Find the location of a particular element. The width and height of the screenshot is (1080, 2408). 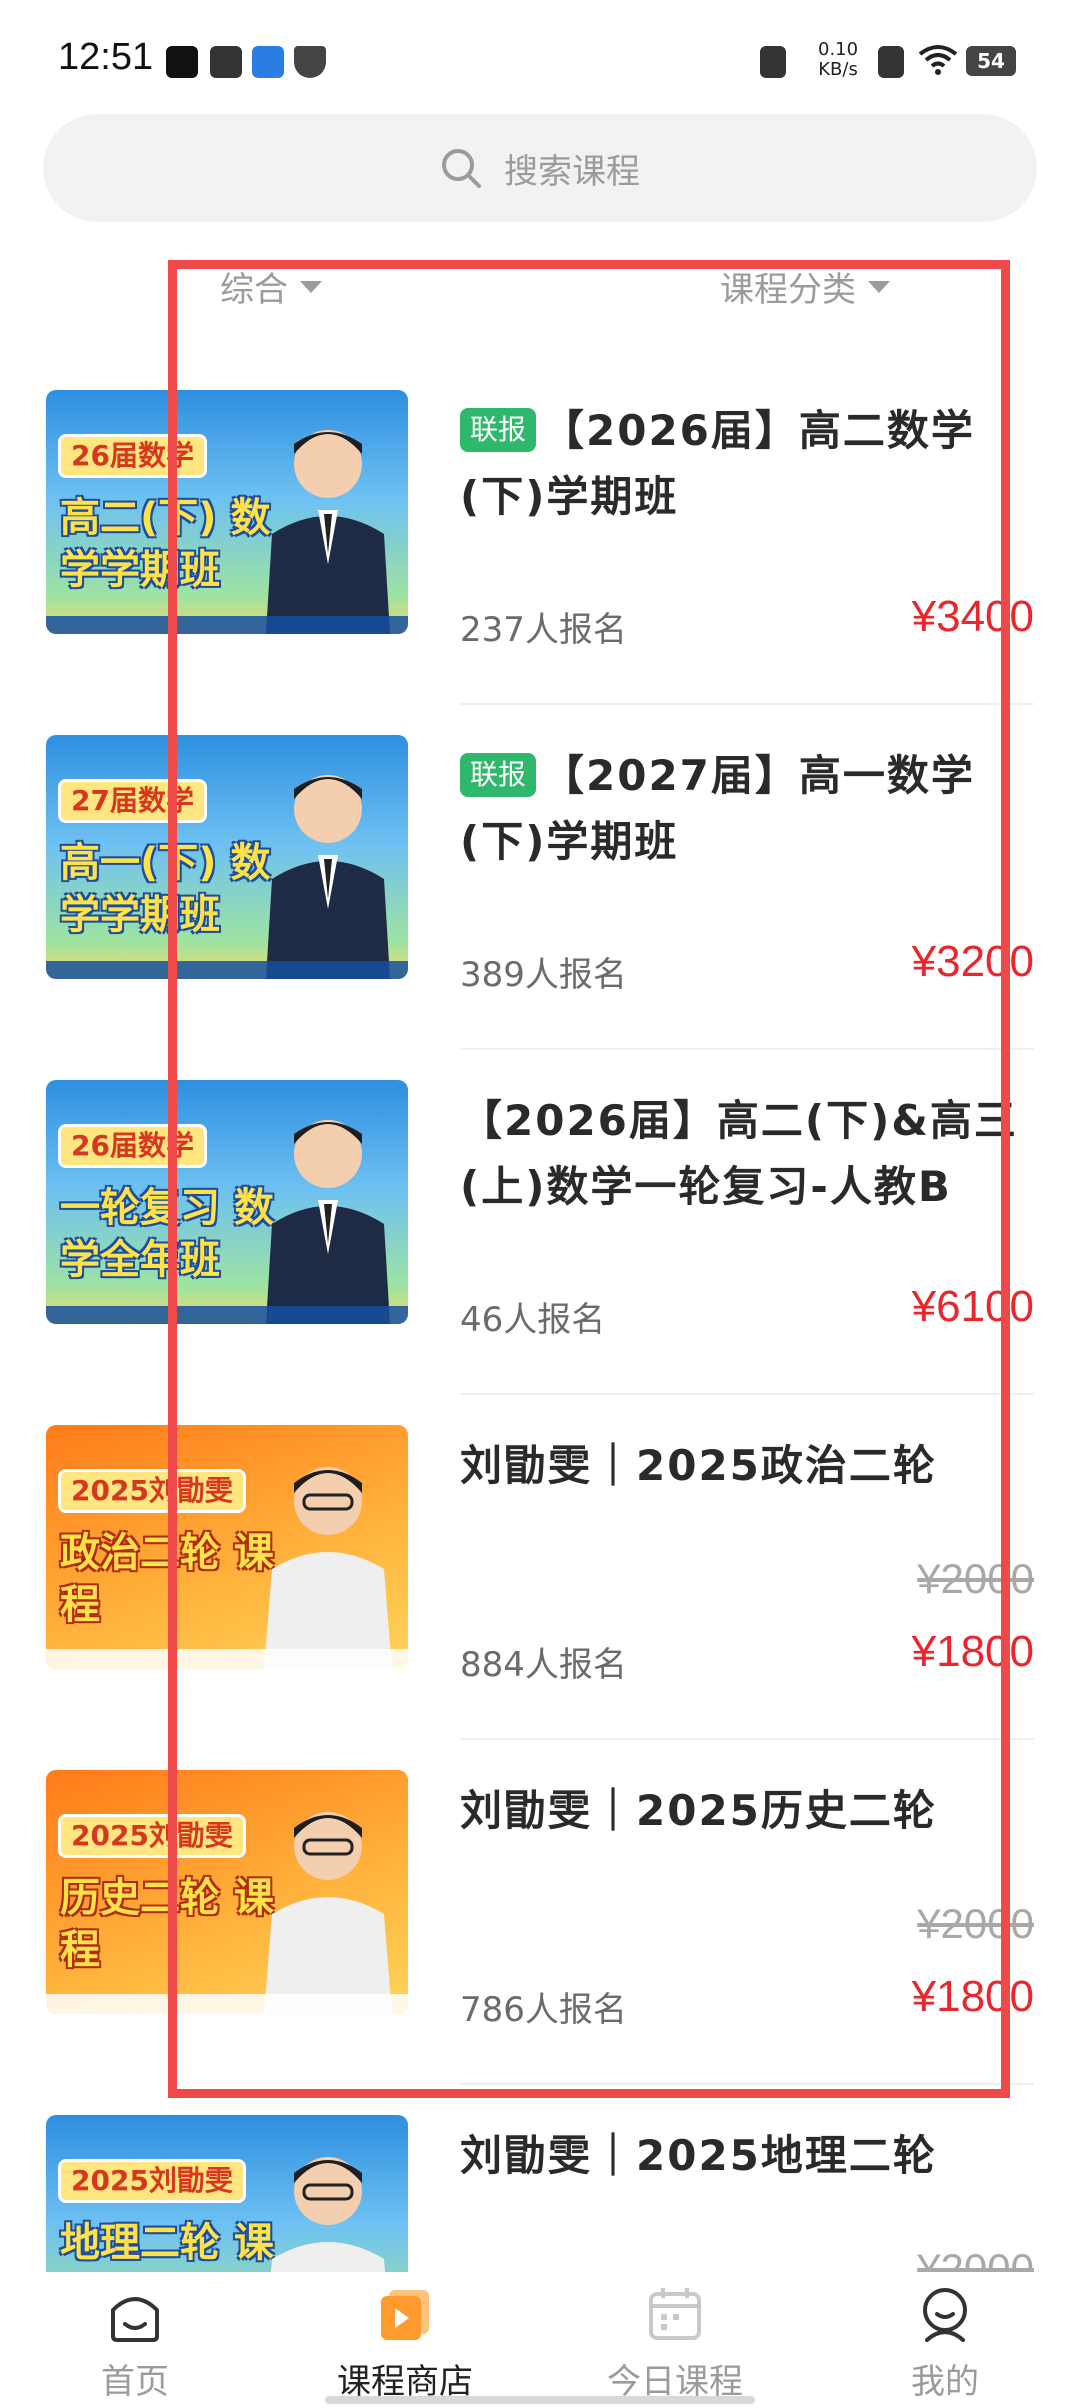

vibrate-icon is located at coordinates (773, 62).